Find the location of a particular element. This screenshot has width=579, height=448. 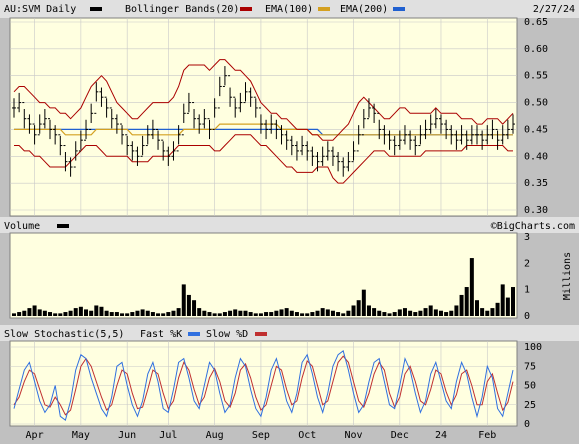

price-tick-label: 0.65 is located at coordinates (536, 22).